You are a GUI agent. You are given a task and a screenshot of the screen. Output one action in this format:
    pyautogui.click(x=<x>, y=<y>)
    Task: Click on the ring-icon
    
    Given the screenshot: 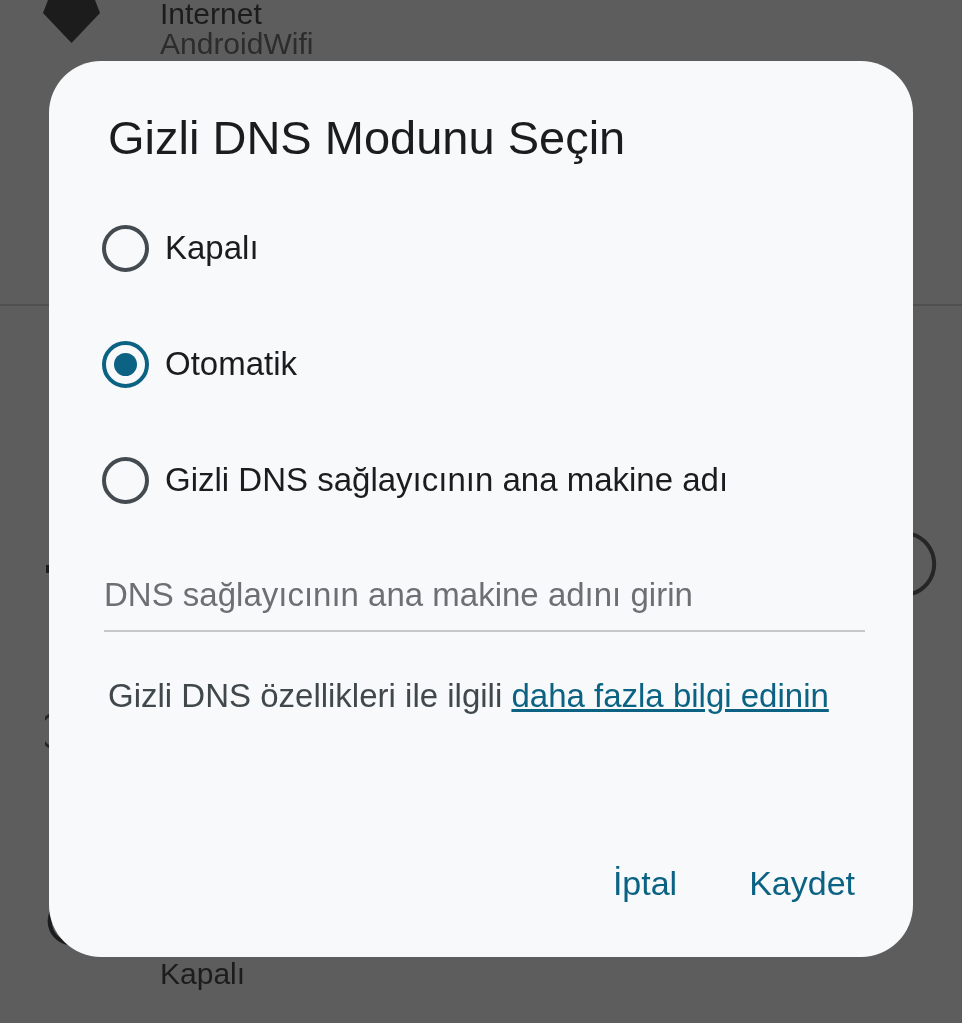 What is the action you would take?
    pyautogui.click(x=924, y=564)
    